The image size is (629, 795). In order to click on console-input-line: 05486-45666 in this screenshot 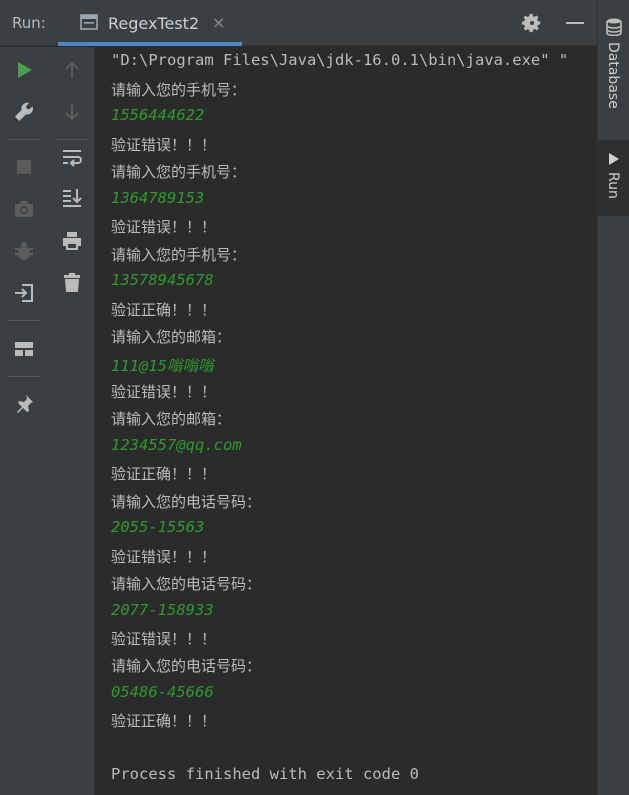, I will do `click(162, 691)`.